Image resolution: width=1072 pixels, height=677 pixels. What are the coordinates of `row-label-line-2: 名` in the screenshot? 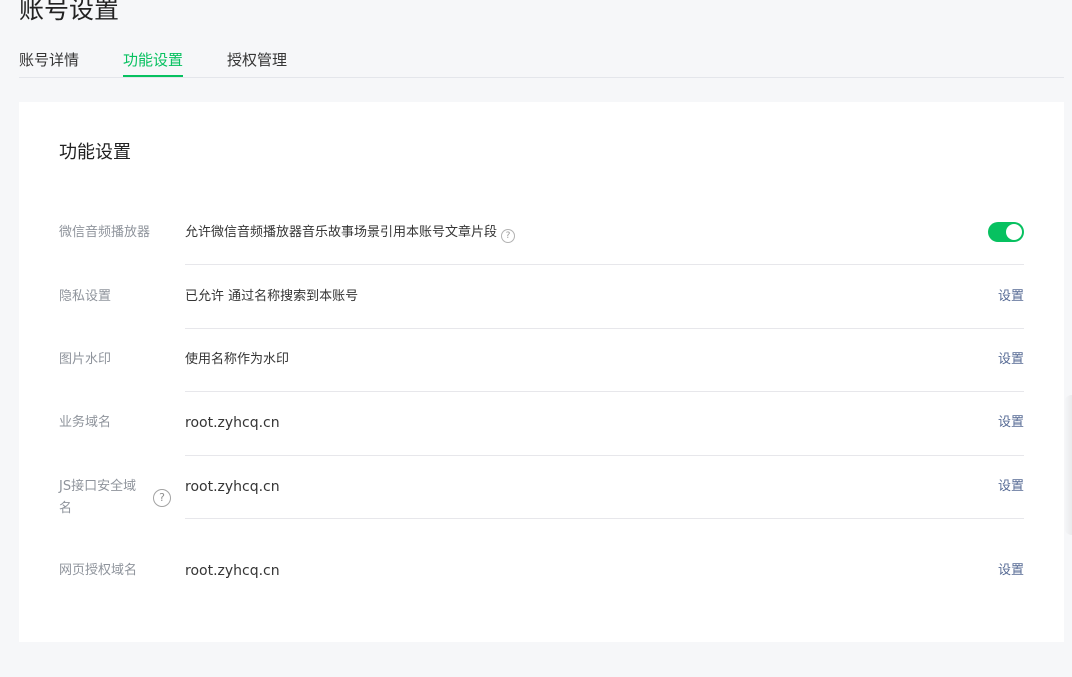 It's located at (66, 508).